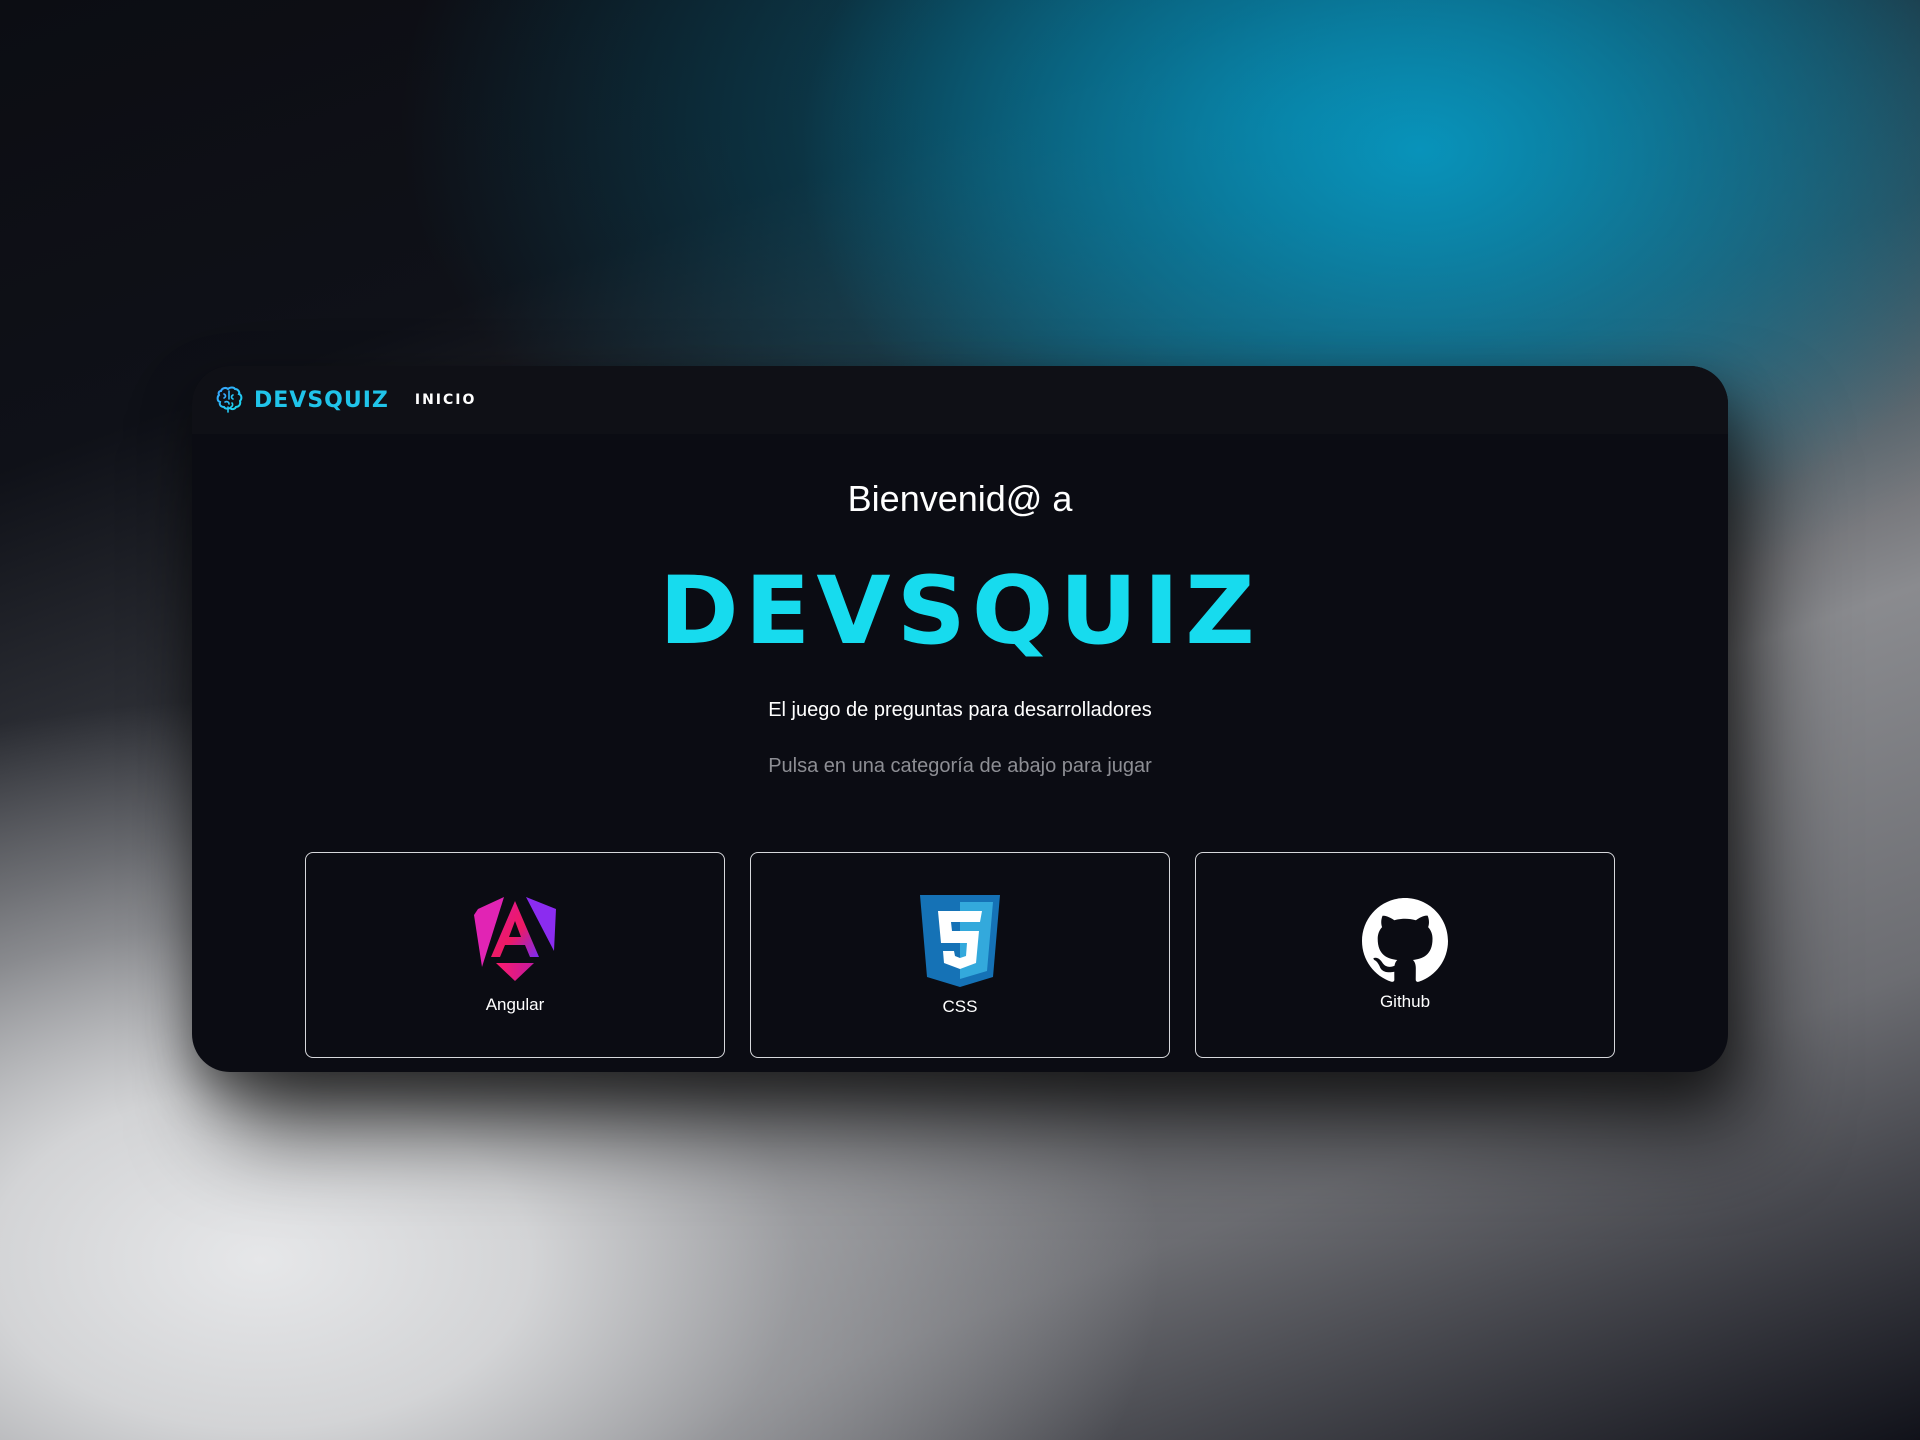 The image size is (1920, 1440). I want to click on css3-icon, so click(960, 941).